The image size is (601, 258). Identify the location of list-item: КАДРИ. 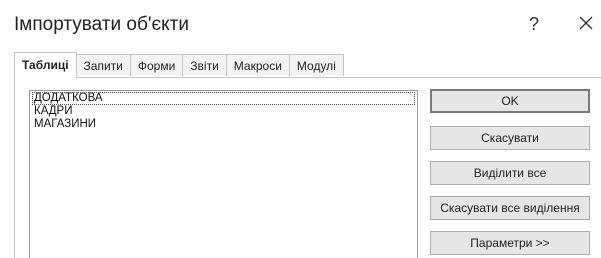
(223, 111).